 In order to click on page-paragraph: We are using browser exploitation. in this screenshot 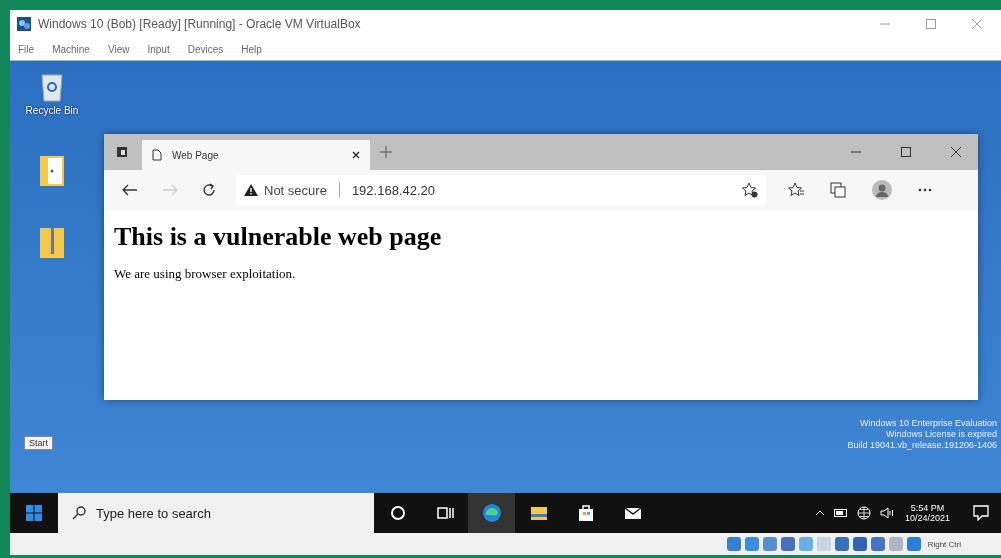, I will do `click(205, 274)`.